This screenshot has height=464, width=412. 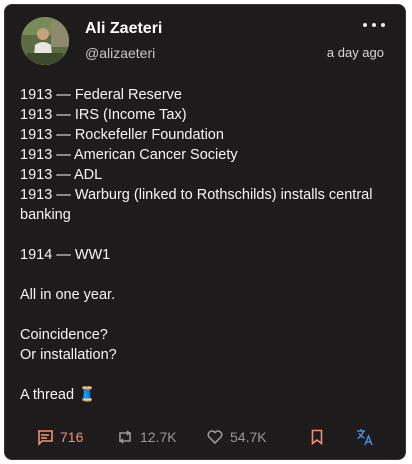 What do you see at coordinates (101, 95) in the screenshot?
I see `post-line: 1913 — Federal Reserve` at bounding box center [101, 95].